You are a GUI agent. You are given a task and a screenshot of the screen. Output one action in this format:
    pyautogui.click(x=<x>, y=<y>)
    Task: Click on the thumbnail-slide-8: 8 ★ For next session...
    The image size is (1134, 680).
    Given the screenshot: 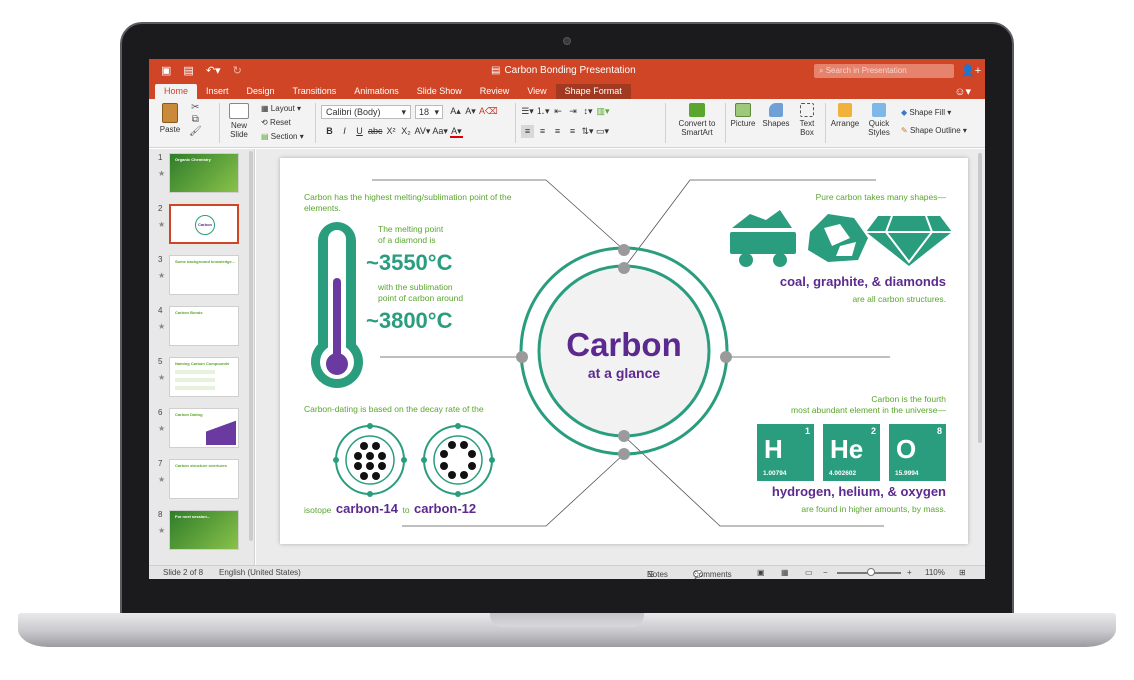 What is the action you would take?
    pyautogui.click(x=202, y=530)
    